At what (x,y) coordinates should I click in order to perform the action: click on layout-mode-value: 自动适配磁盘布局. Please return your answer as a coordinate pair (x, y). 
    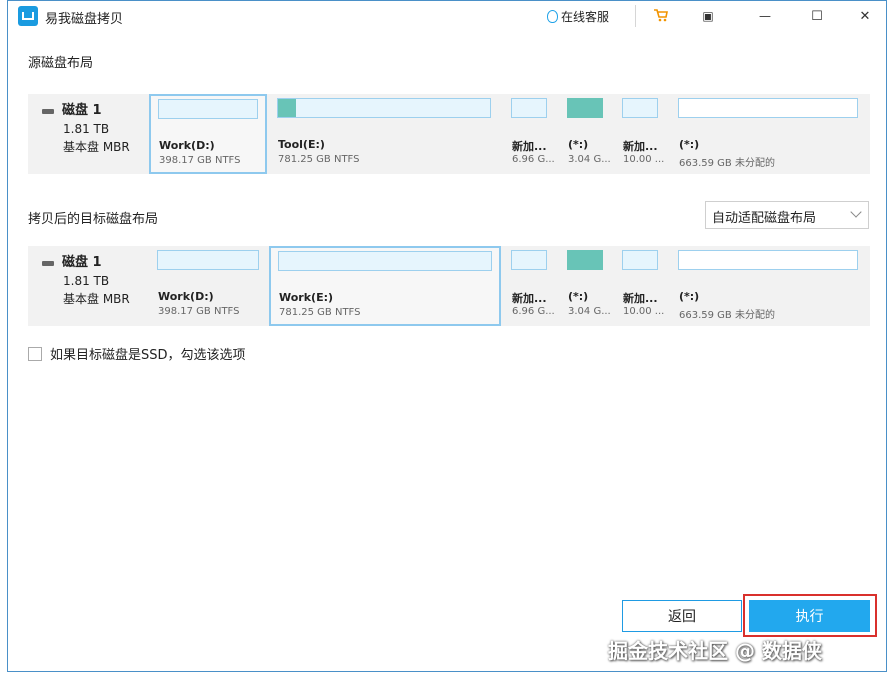
    Looking at the image, I should click on (764, 218).